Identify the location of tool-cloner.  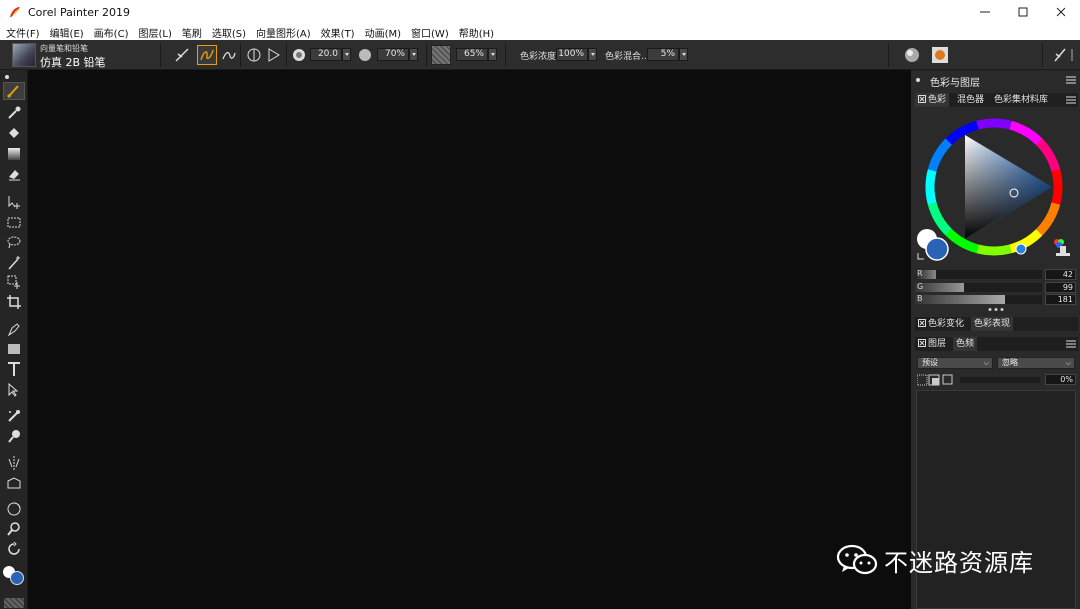
(14, 416).